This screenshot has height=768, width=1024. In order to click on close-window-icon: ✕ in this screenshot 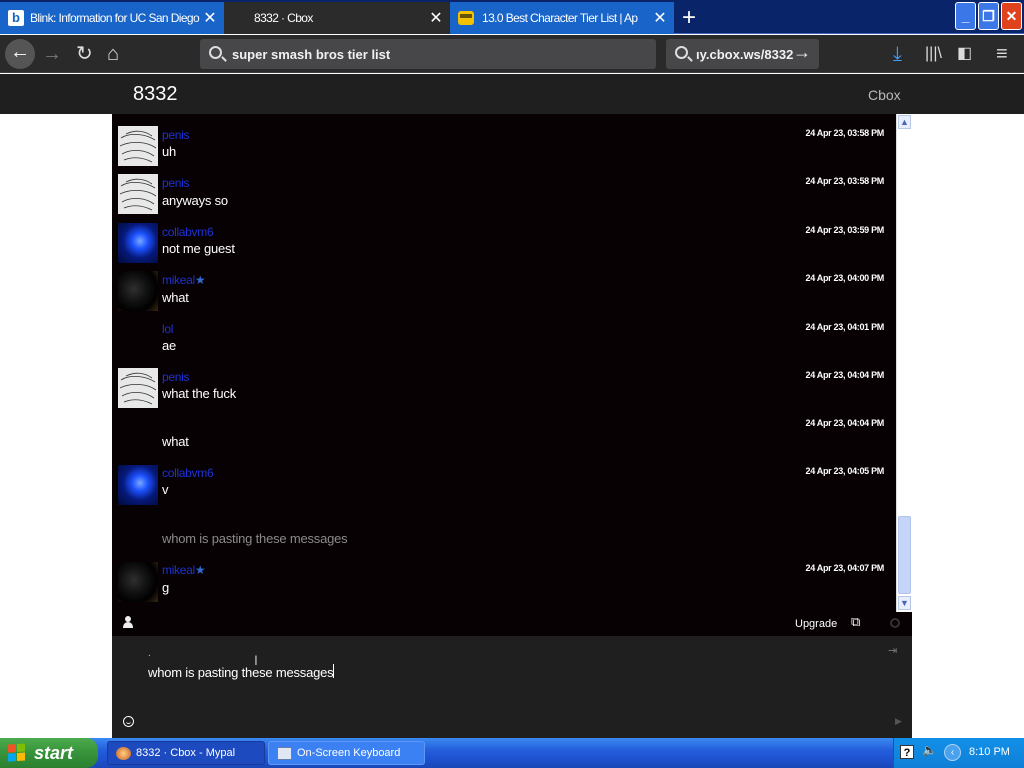, I will do `click(1011, 16)`.